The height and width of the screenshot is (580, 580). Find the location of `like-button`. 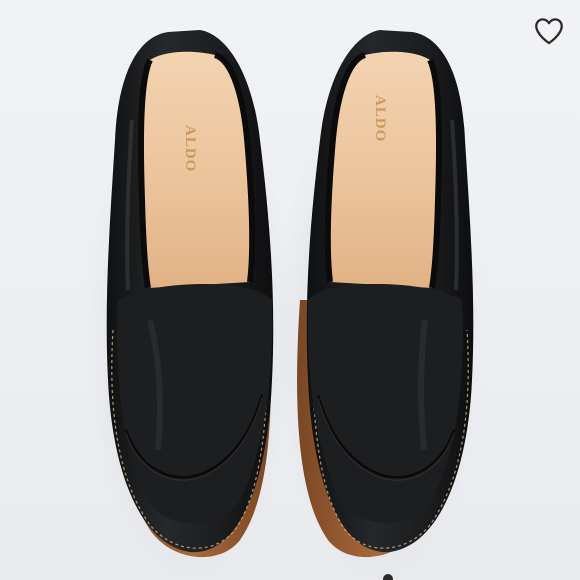

like-button is located at coordinates (549, 31).